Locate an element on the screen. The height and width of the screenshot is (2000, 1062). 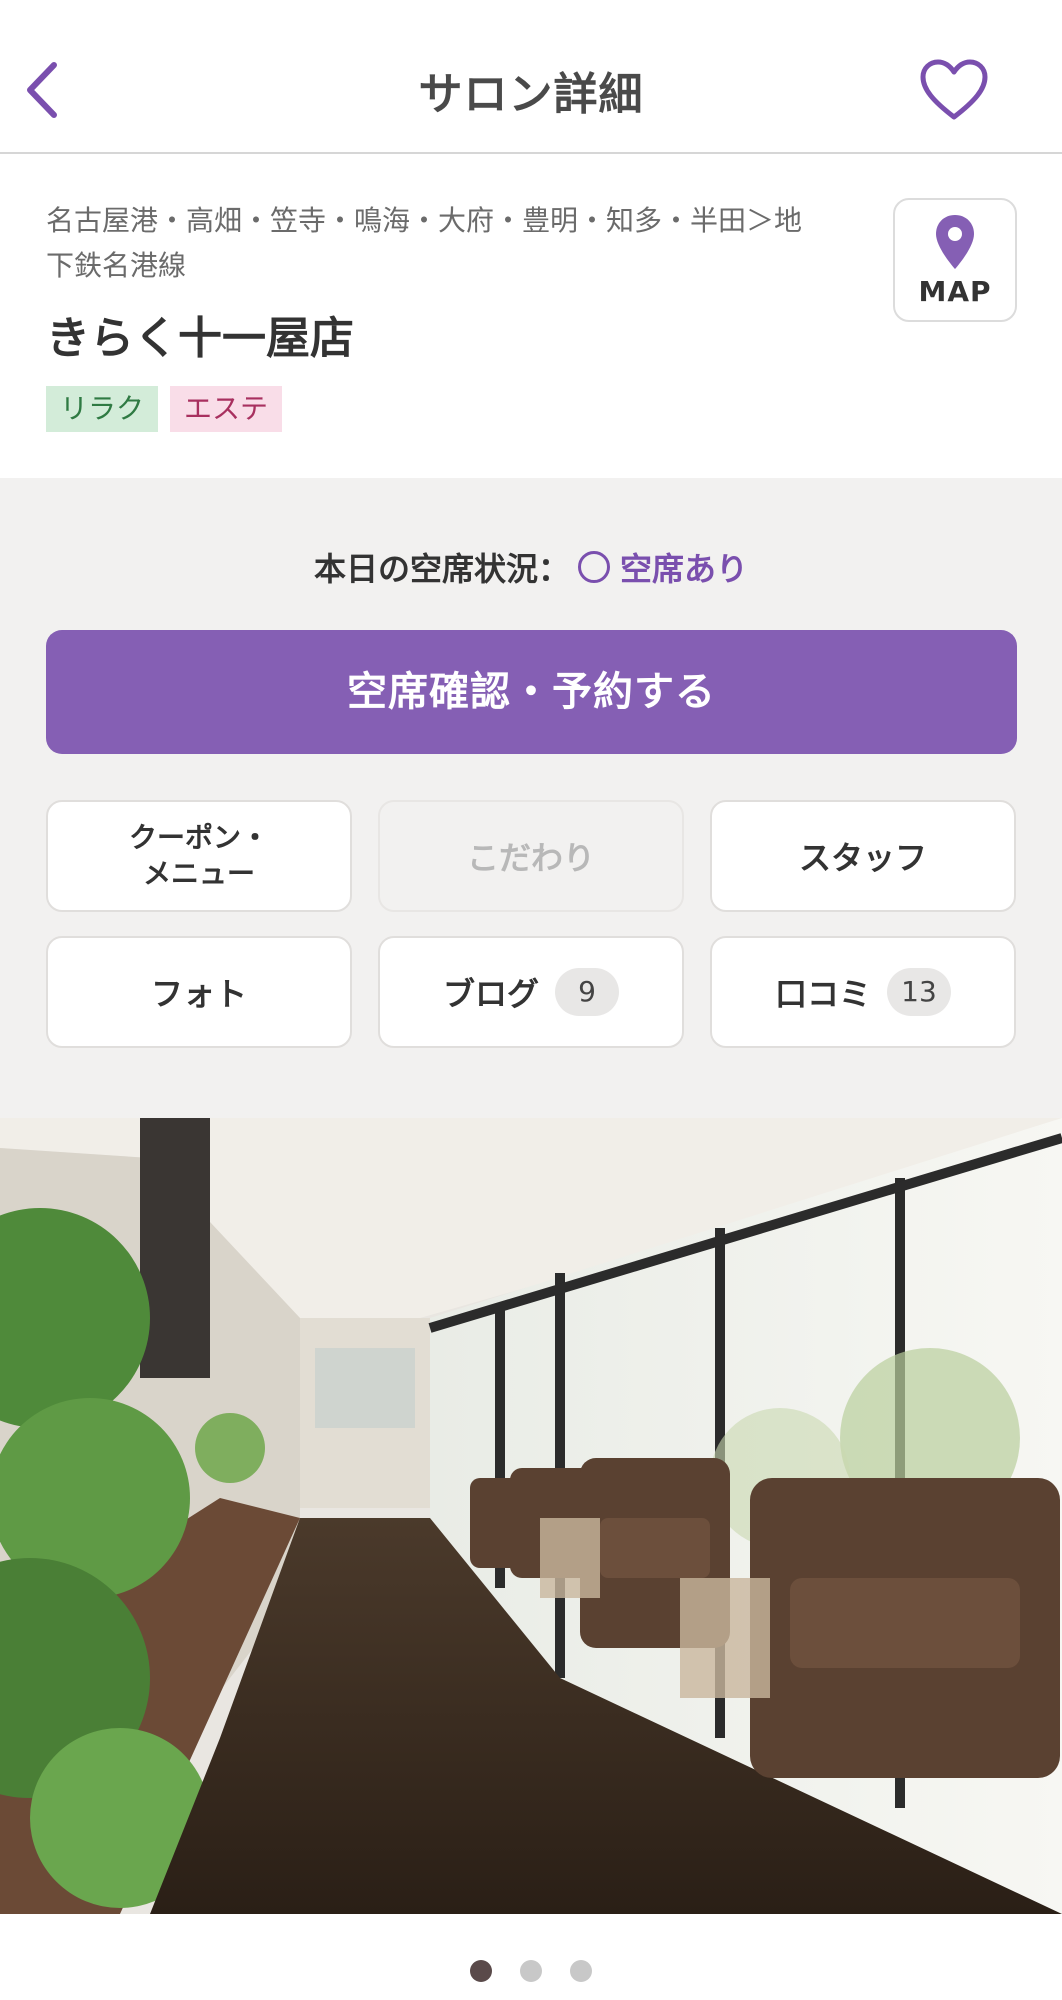
availability-value: 空席あり is located at coordinates (684, 569).